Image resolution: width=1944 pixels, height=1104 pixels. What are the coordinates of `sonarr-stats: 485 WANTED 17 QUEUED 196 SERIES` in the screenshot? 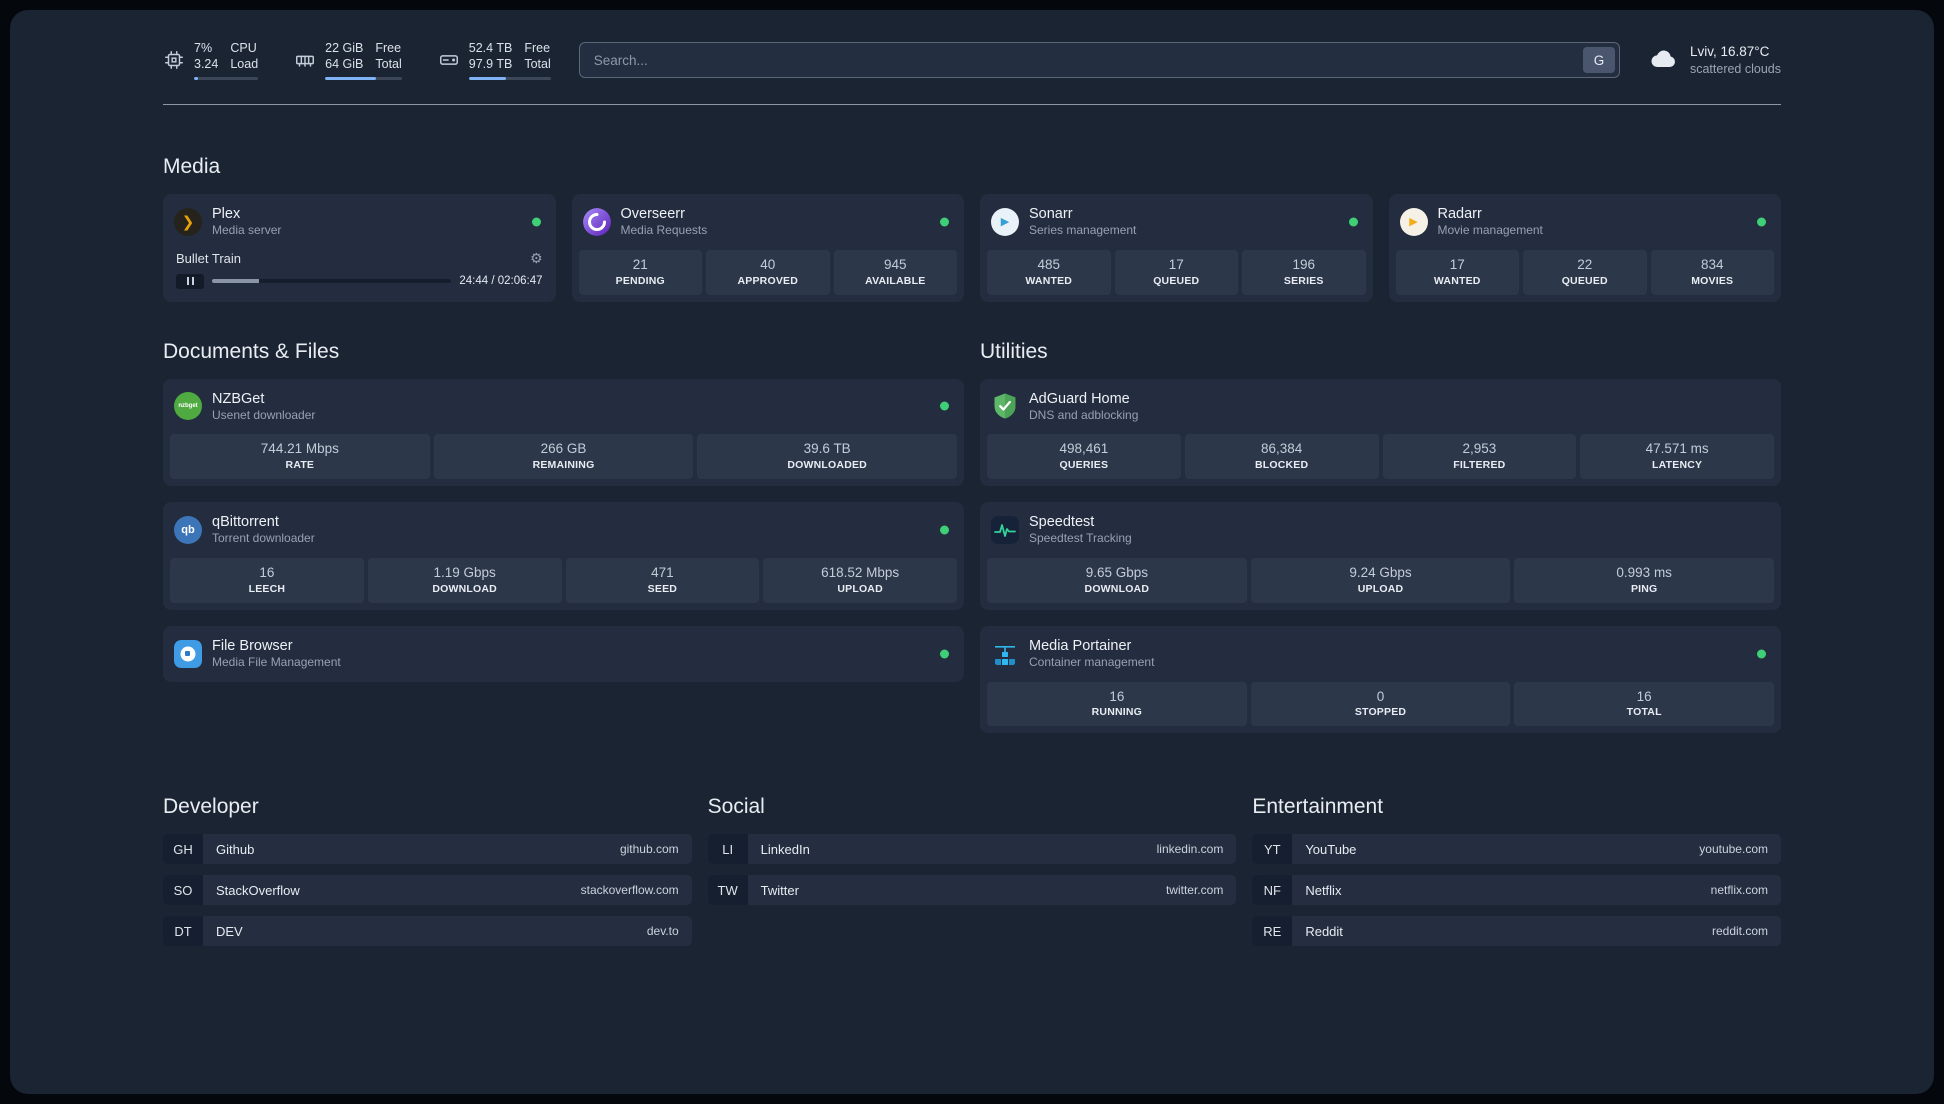 It's located at (1176, 272).